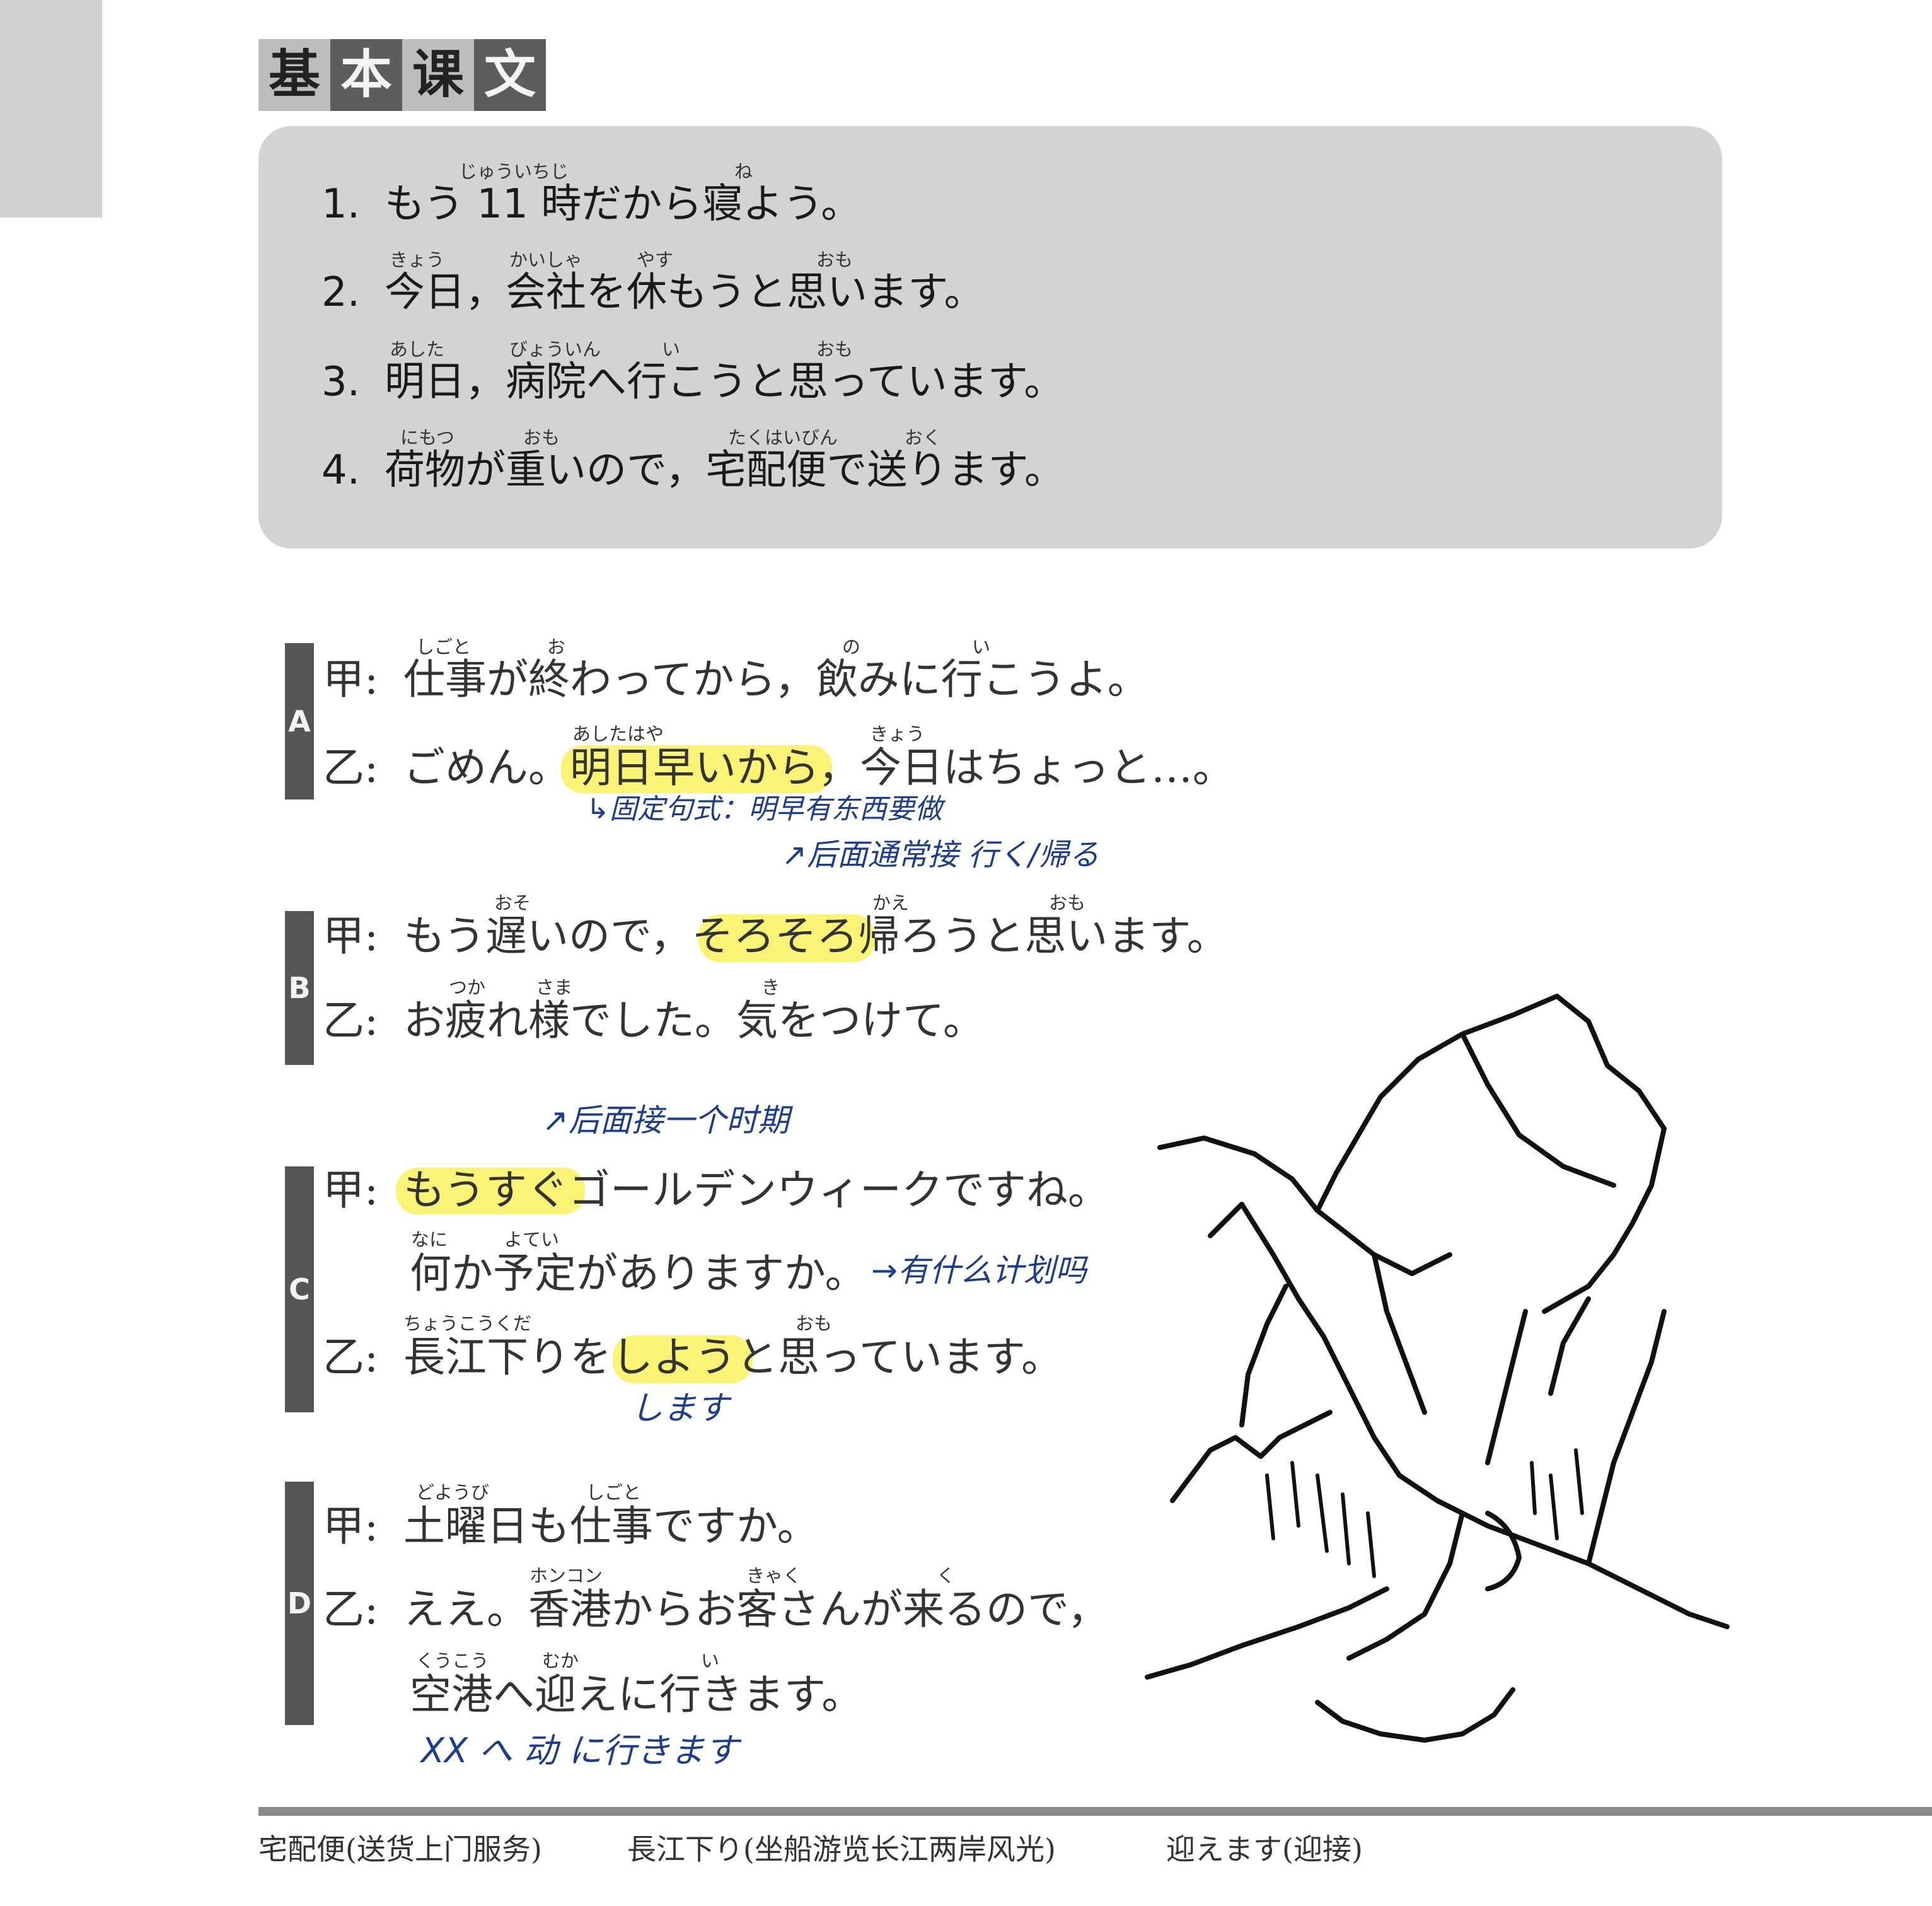  Describe the element at coordinates (51, 109) in the screenshot. I see `corner-tab` at that location.